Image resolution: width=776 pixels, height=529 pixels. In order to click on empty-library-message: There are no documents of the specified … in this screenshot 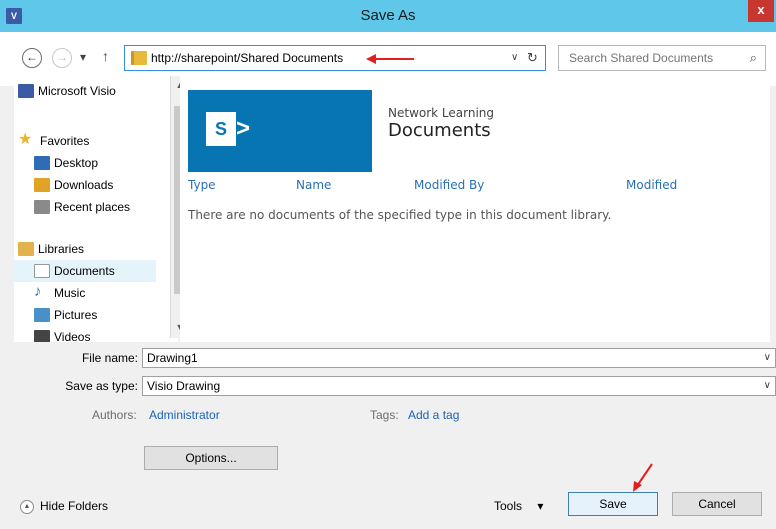, I will do `click(400, 215)`.